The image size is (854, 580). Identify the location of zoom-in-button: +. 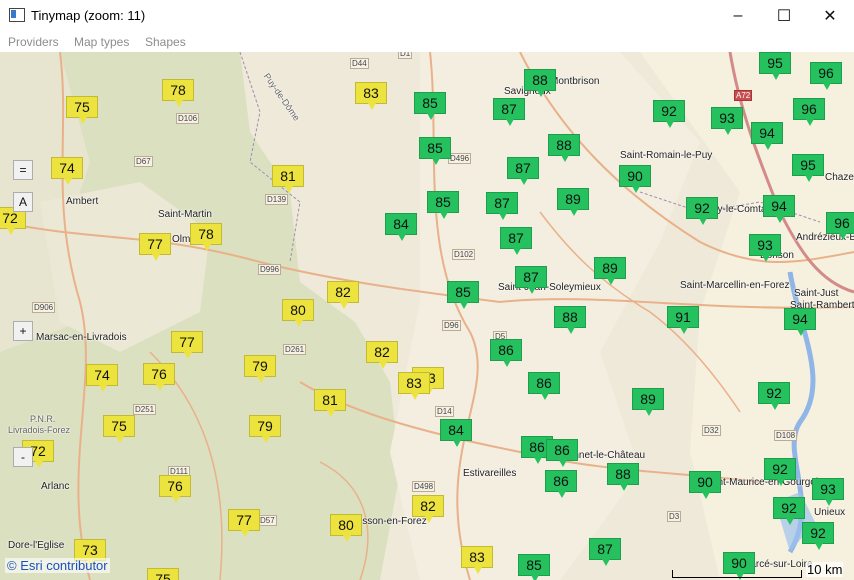
(23, 331).